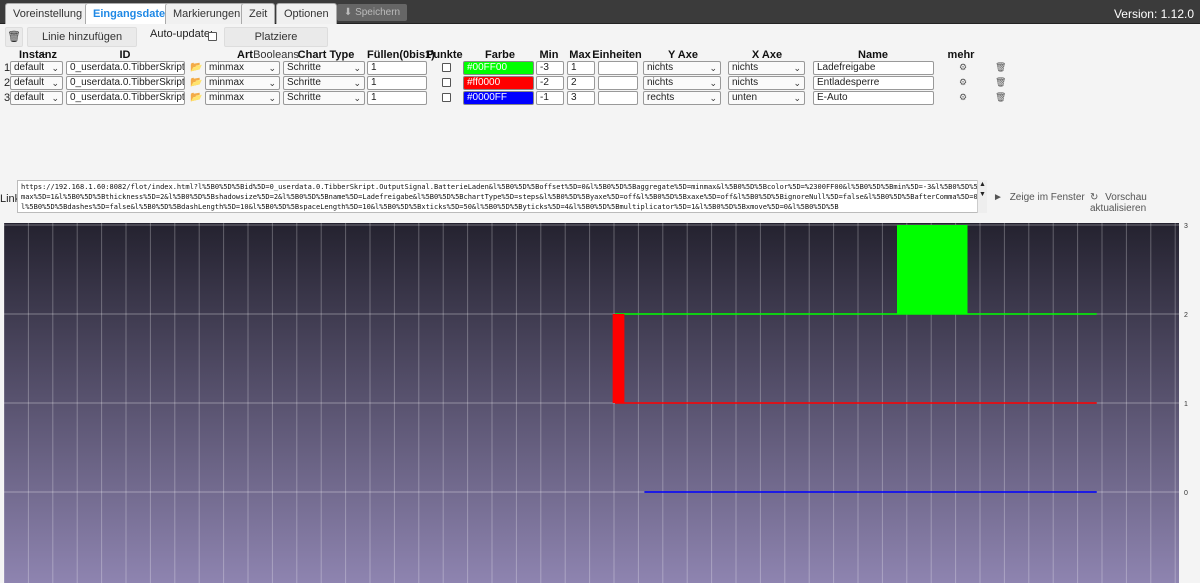  I want to click on version-label: Version: 1.12.0, so click(1153, 14).